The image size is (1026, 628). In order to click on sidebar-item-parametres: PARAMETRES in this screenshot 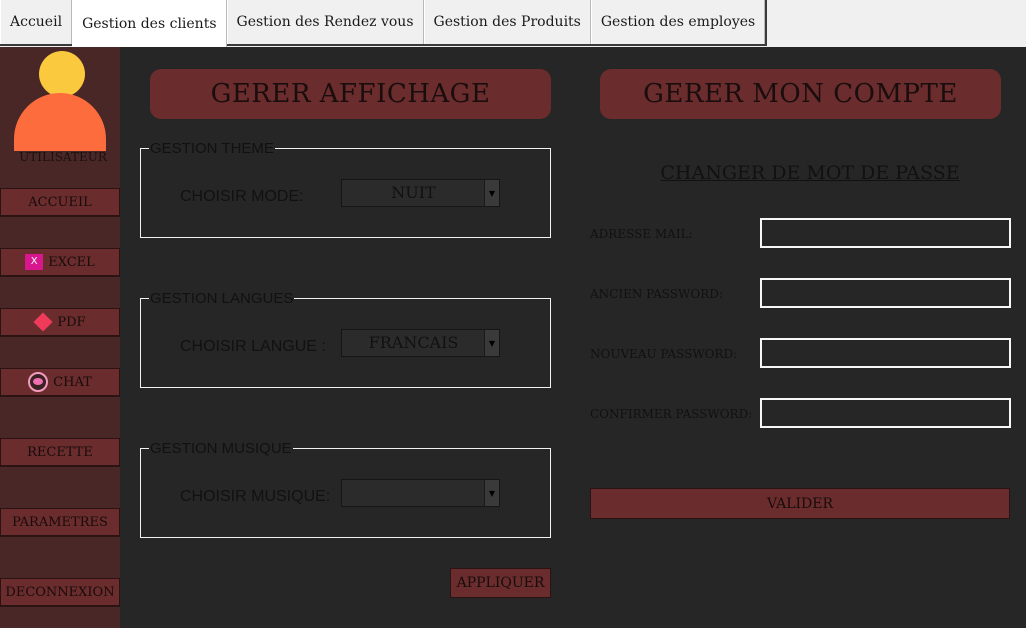, I will do `click(60, 522)`.